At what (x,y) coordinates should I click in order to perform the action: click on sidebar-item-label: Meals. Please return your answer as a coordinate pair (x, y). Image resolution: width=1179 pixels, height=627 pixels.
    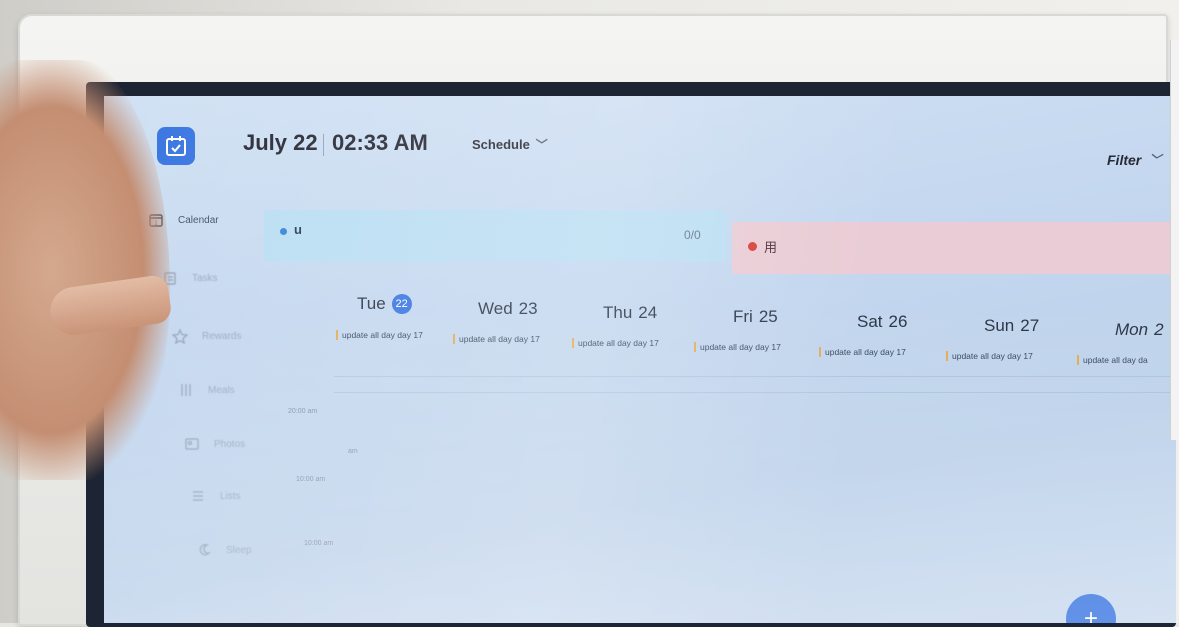
    Looking at the image, I should click on (221, 390).